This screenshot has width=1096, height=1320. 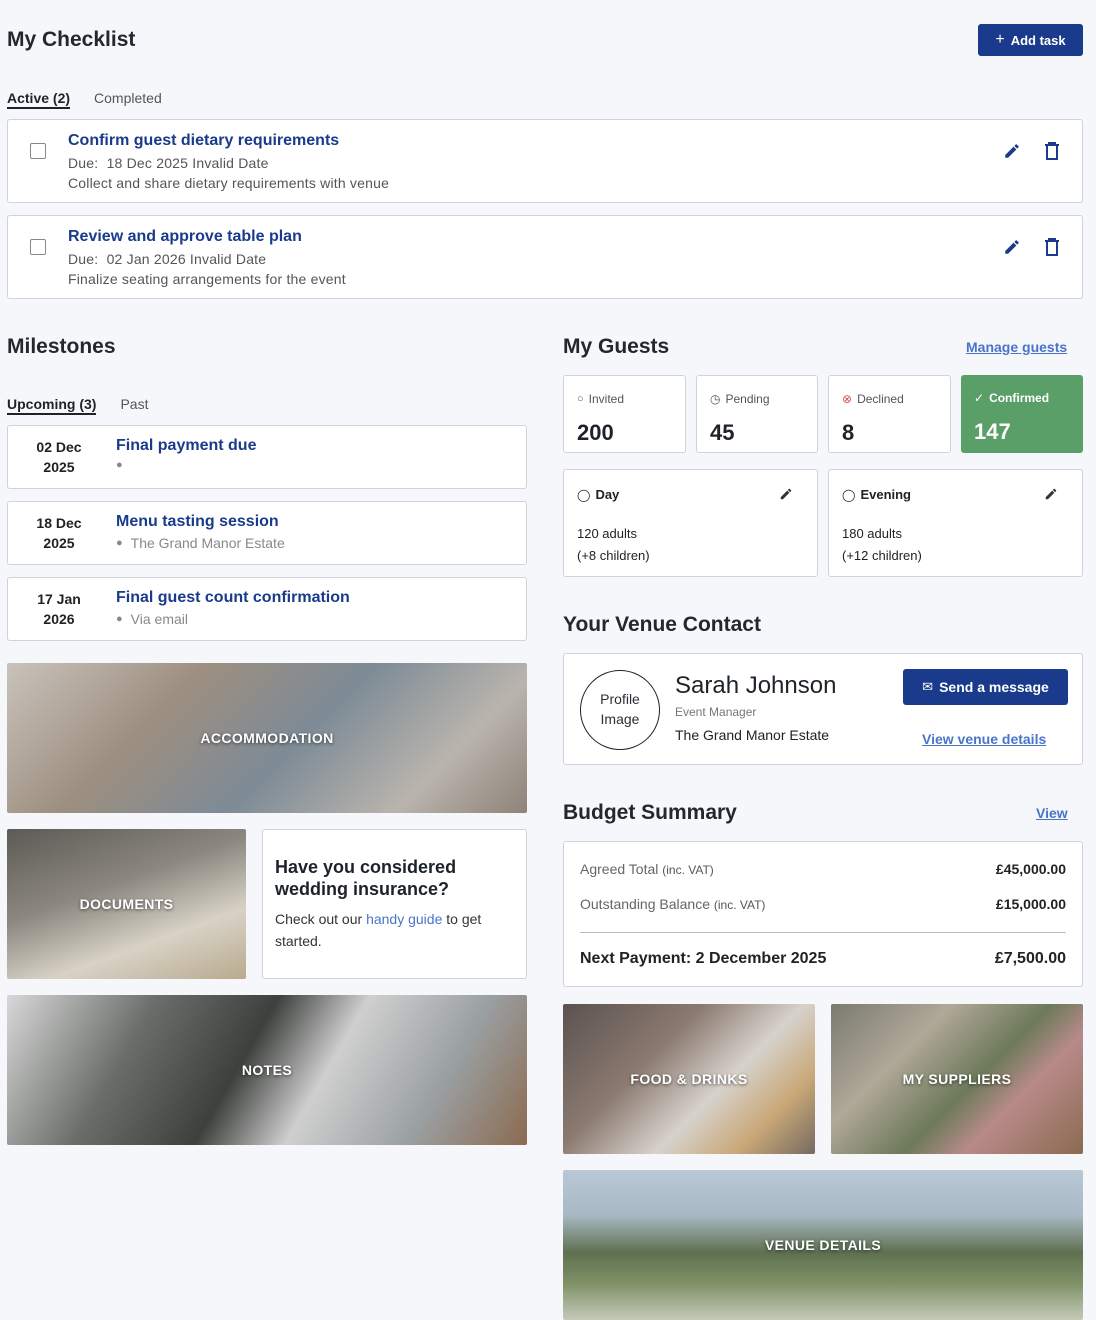 I want to click on my-suppliers-tile: MY SUPPLIERS, so click(x=957, y=1079).